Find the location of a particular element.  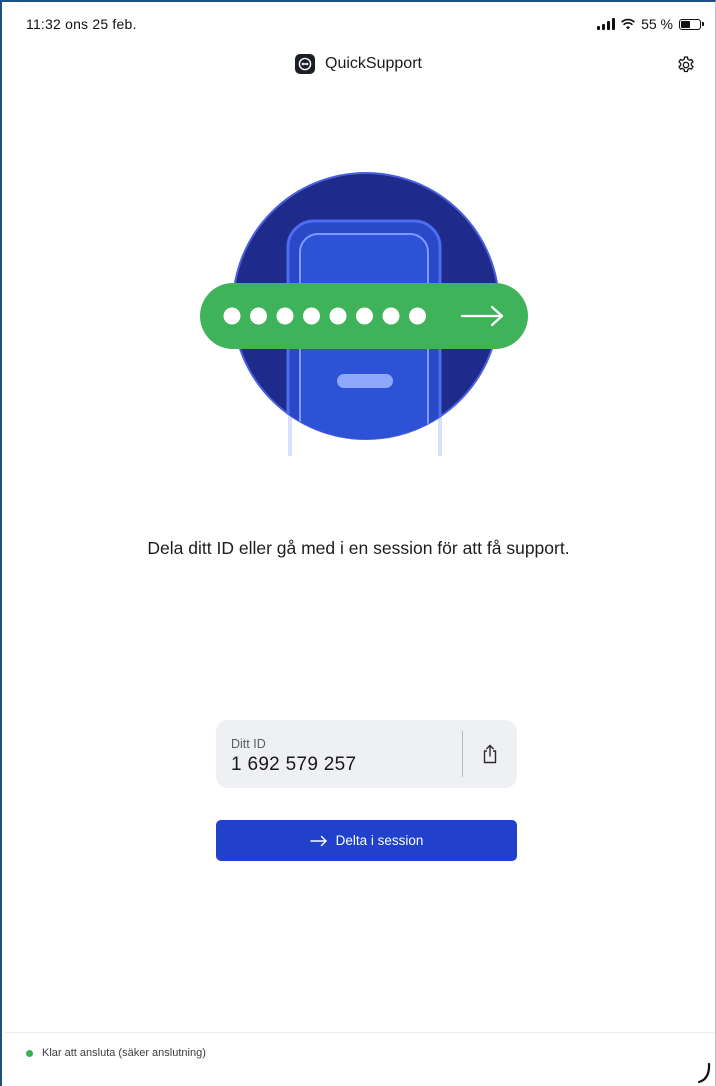

id-card: Ditt ID 1 692 579 257 is located at coordinates (366, 754).